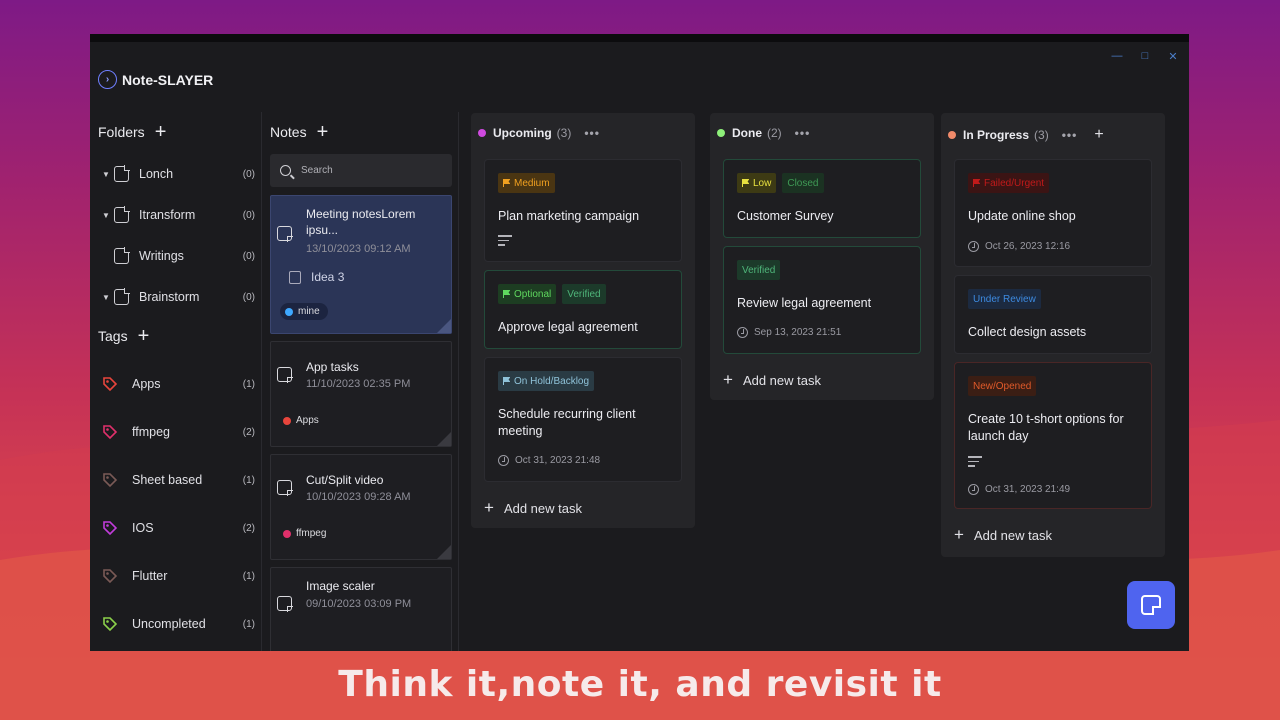 This screenshot has width=1280, height=720. Describe the element at coordinates (822, 198) in the screenshot. I see `task-card: Low Closed Customer Survey` at that location.